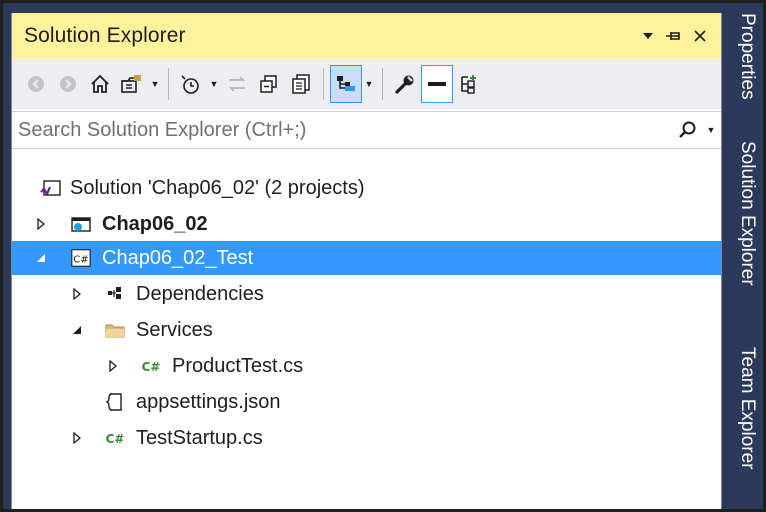 This screenshot has width=766, height=512. I want to click on switch-views-dropdown: ▼, so click(155, 84).